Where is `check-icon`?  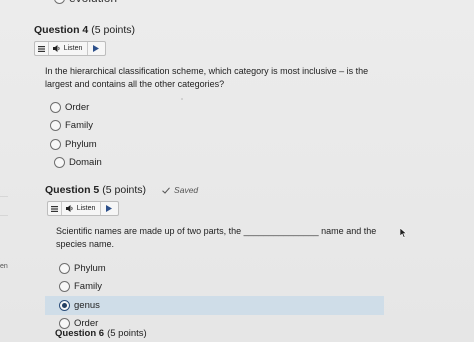
check-icon is located at coordinates (166, 190).